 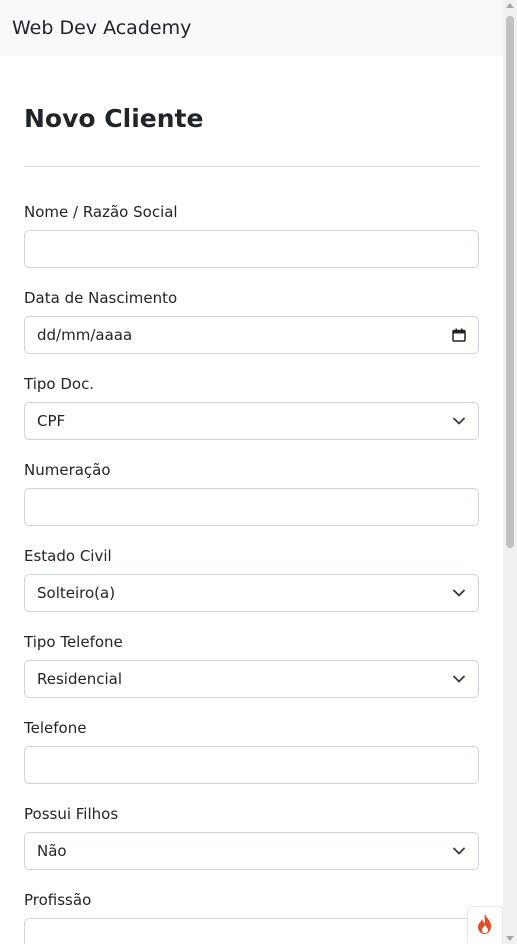 I want to click on scrollbar-thumb, so click(x=510, y=282).